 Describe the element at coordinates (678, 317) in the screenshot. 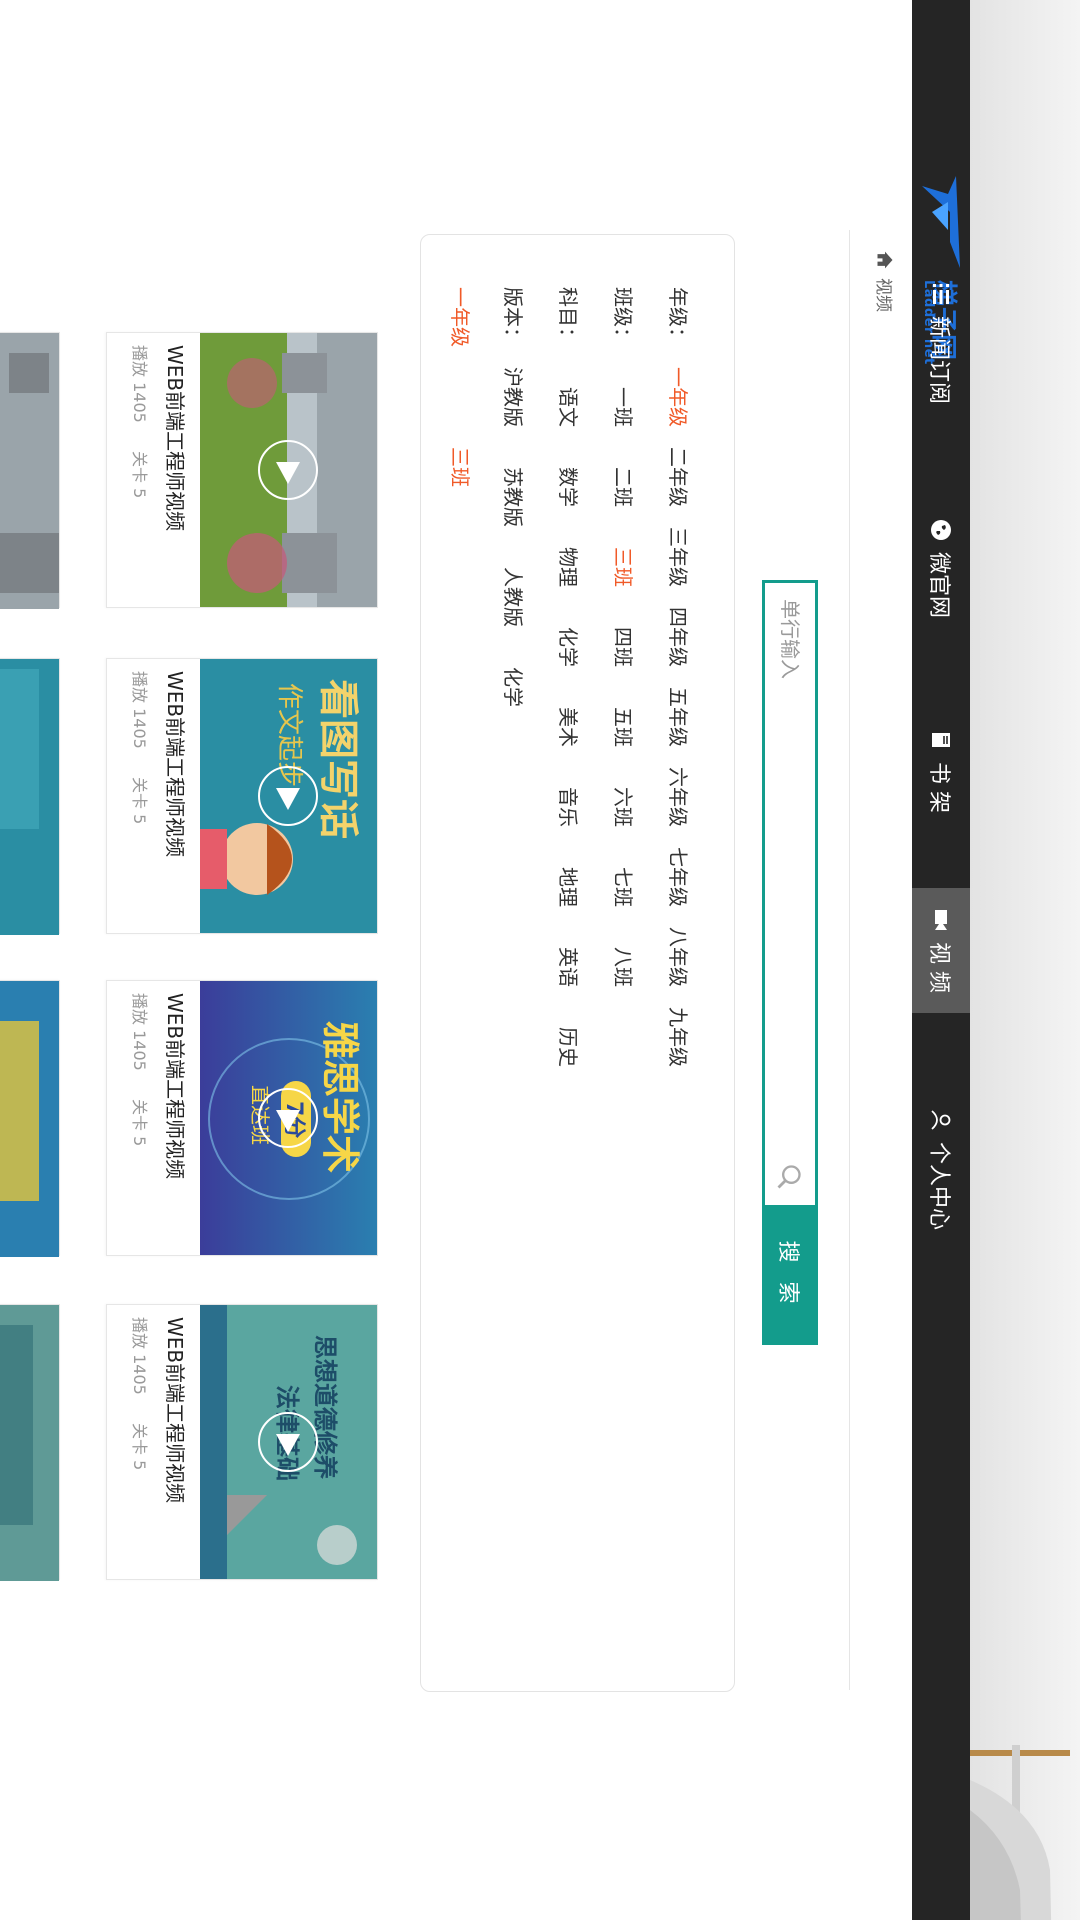

I see `filter-label: 年级：` at that location.